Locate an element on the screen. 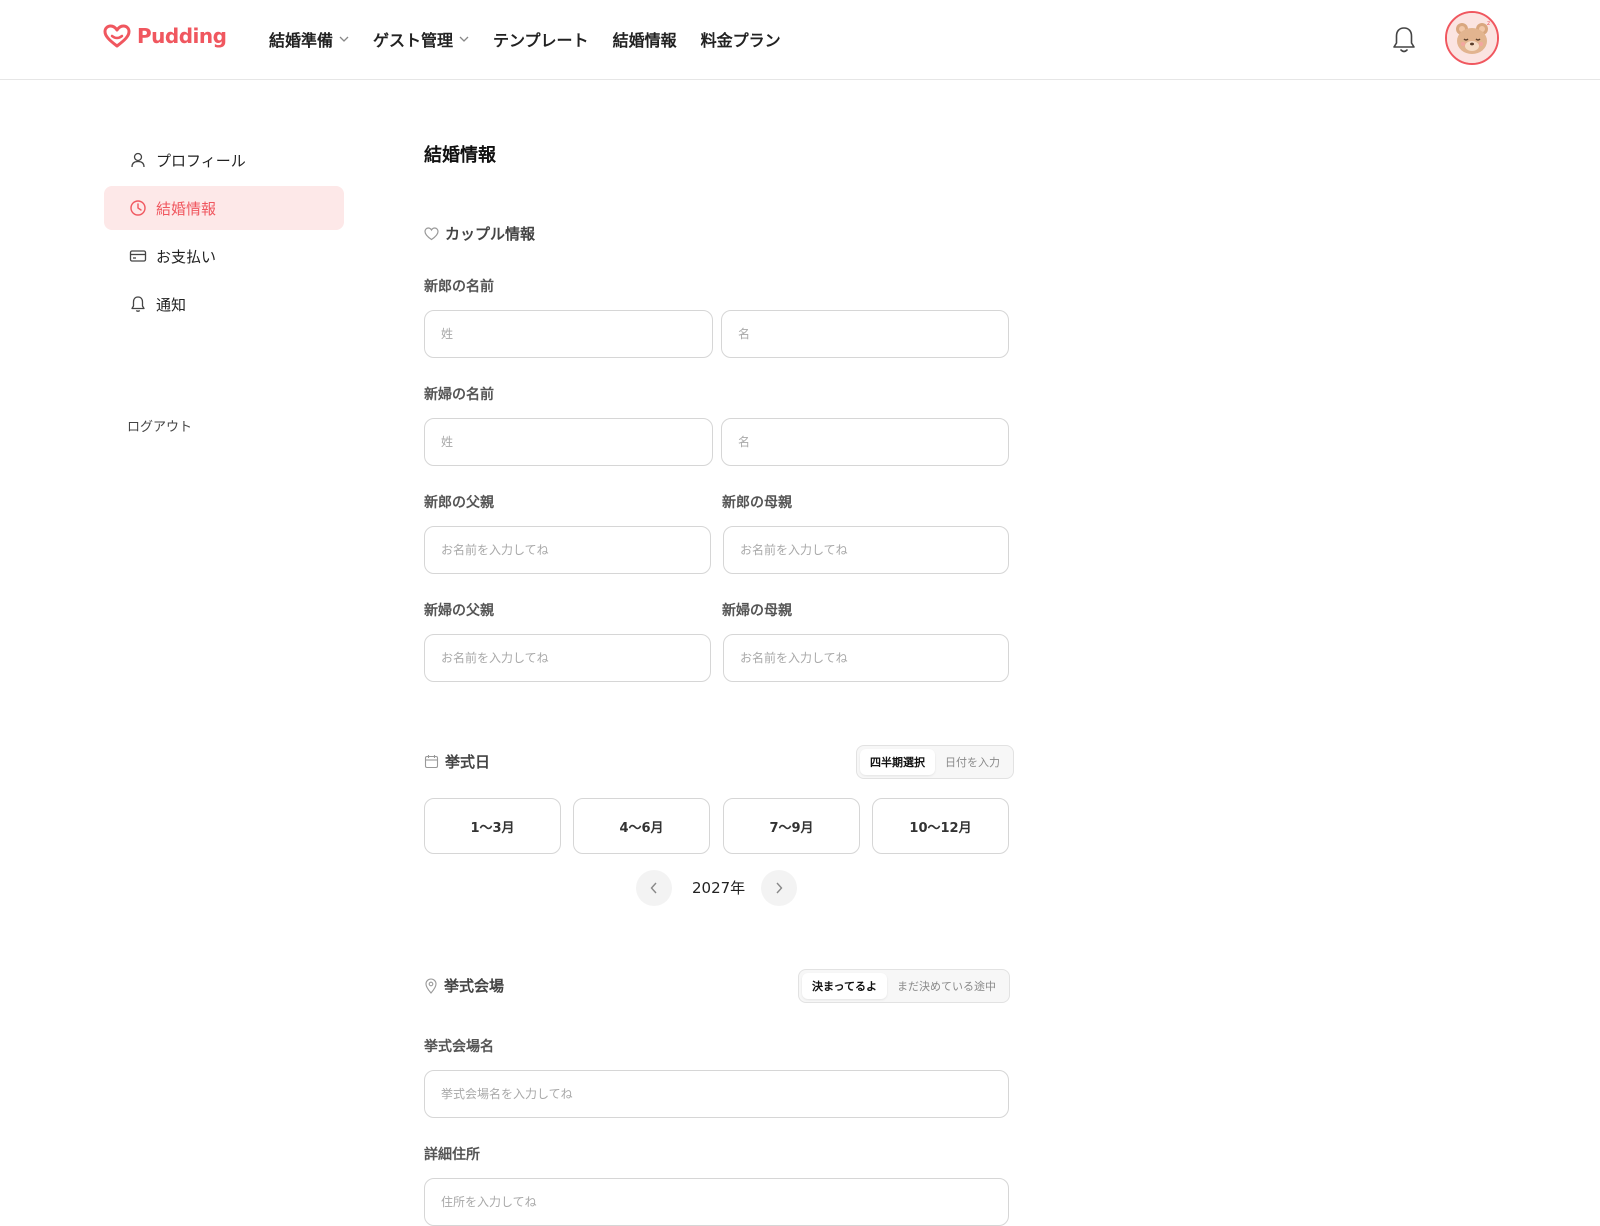  groom-father-label: 新郎の父親 is located at coordinates (459, 503).